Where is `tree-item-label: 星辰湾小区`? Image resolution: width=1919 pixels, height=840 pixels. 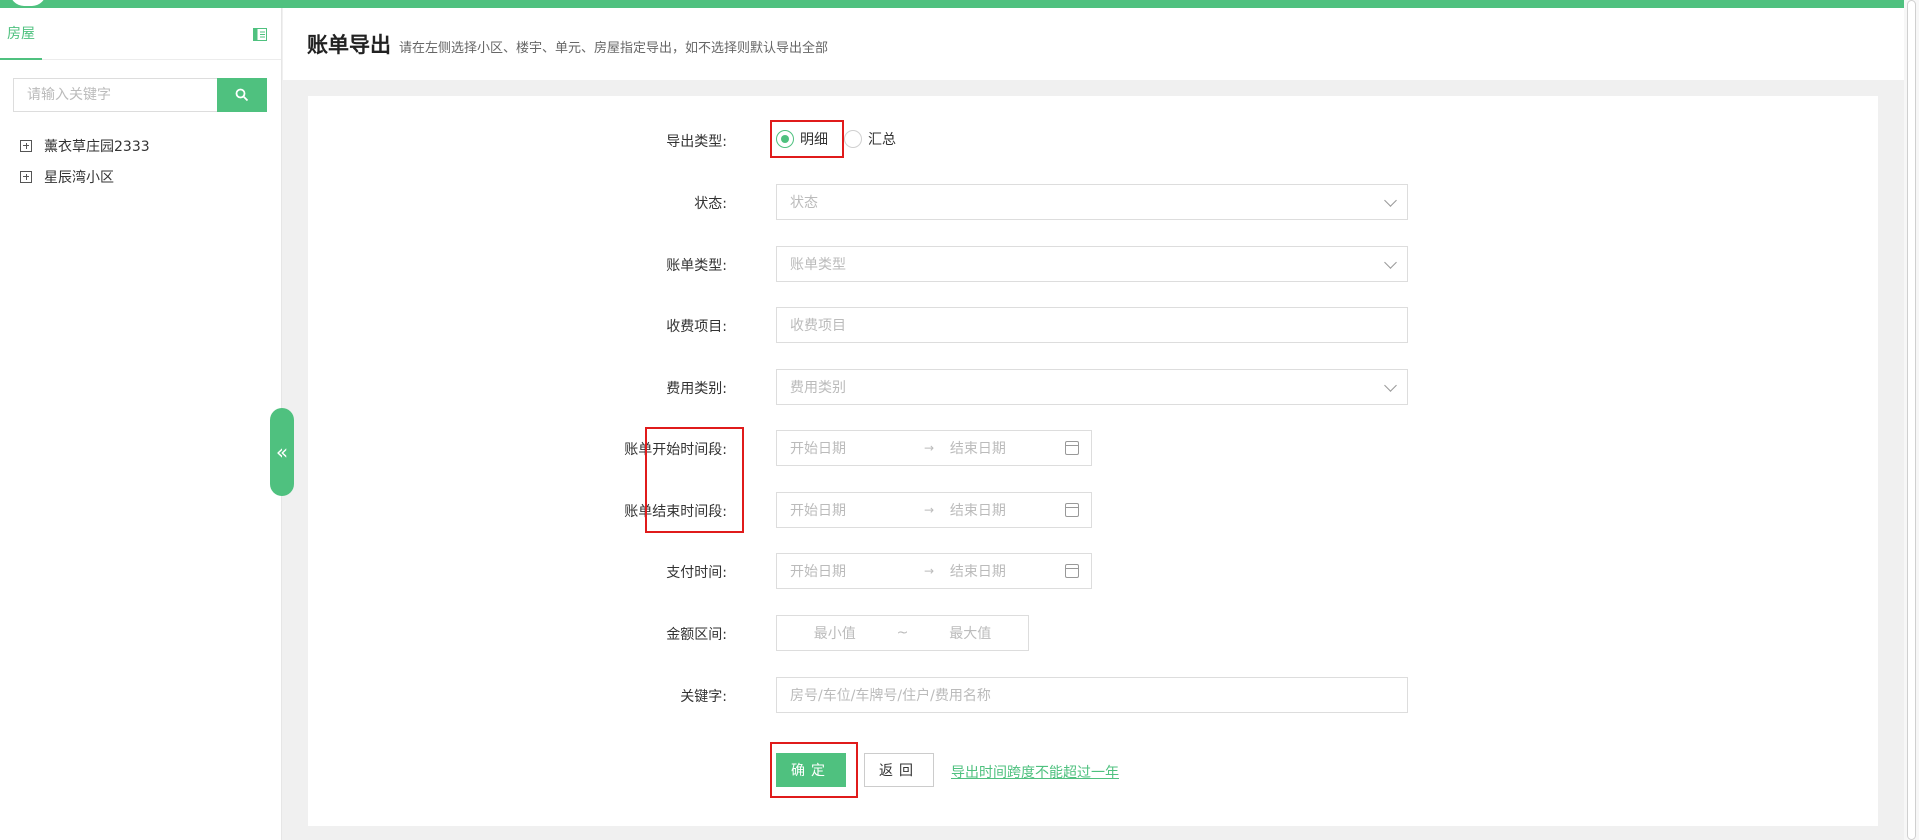
tree-item-label: 星辰湾小区 is located at coordinates (79, 177).